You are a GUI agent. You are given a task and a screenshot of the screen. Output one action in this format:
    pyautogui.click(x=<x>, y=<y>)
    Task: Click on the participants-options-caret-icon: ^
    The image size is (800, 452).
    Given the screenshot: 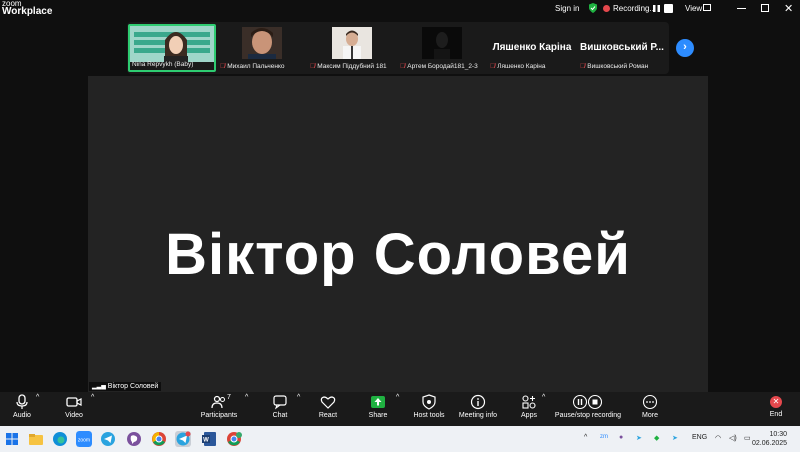 What is the action you would take?
    pyautogui.click(x=246, y=397)
    